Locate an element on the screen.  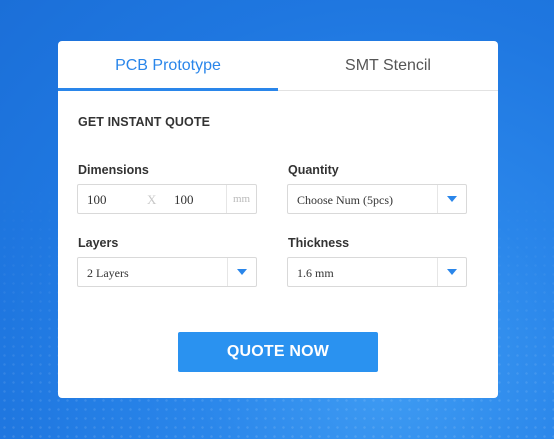
dimensions-field: 100 X 100 mm is located at coordinates (167, 199).